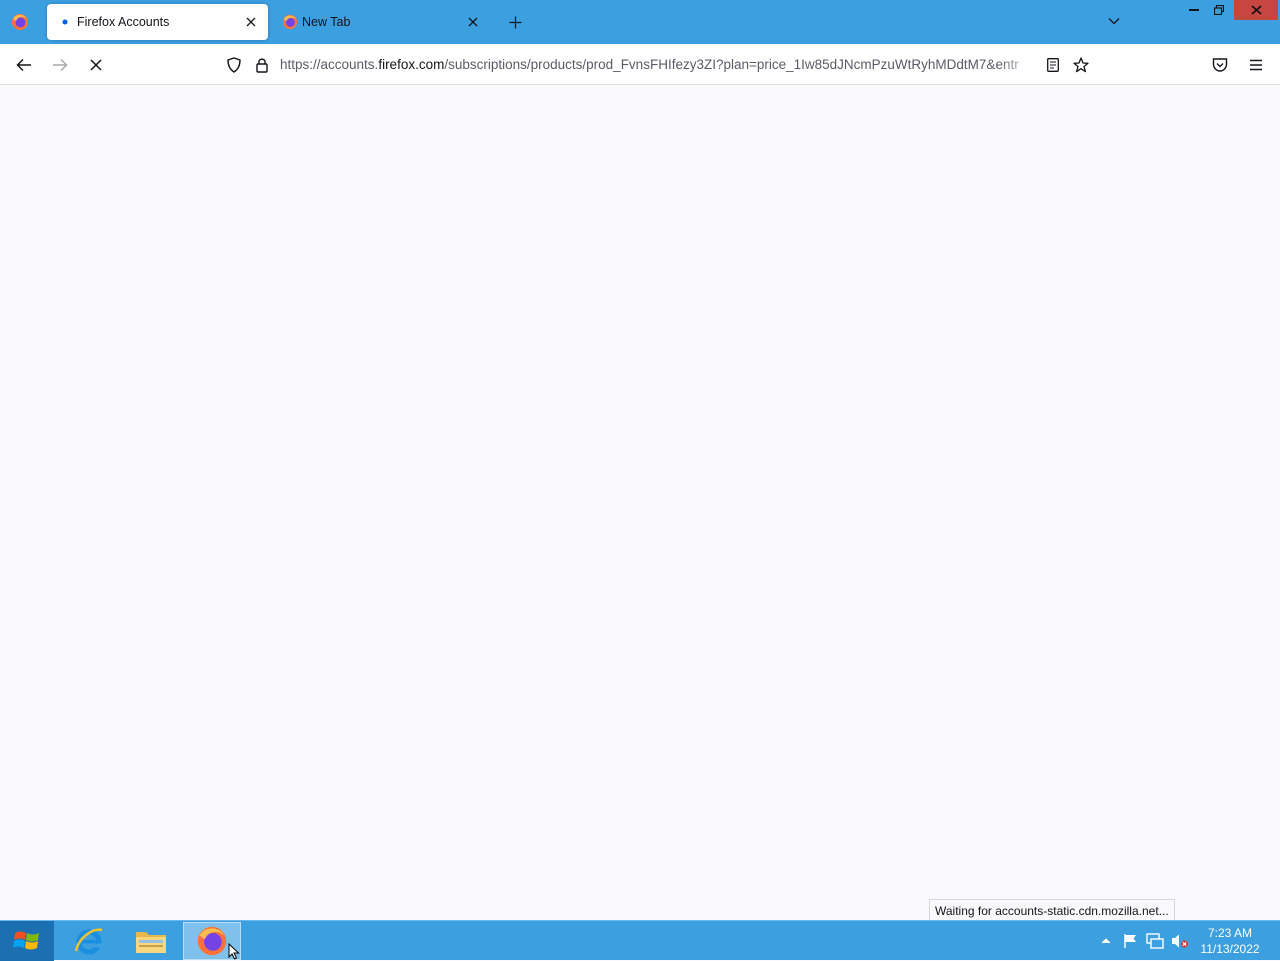 Image resolution: width=1280 pixels, height=961 pixels. Describe the element at coordinates (1230, 933) in the screenshot. I see `clock-time: 7:23 AM` at that location.